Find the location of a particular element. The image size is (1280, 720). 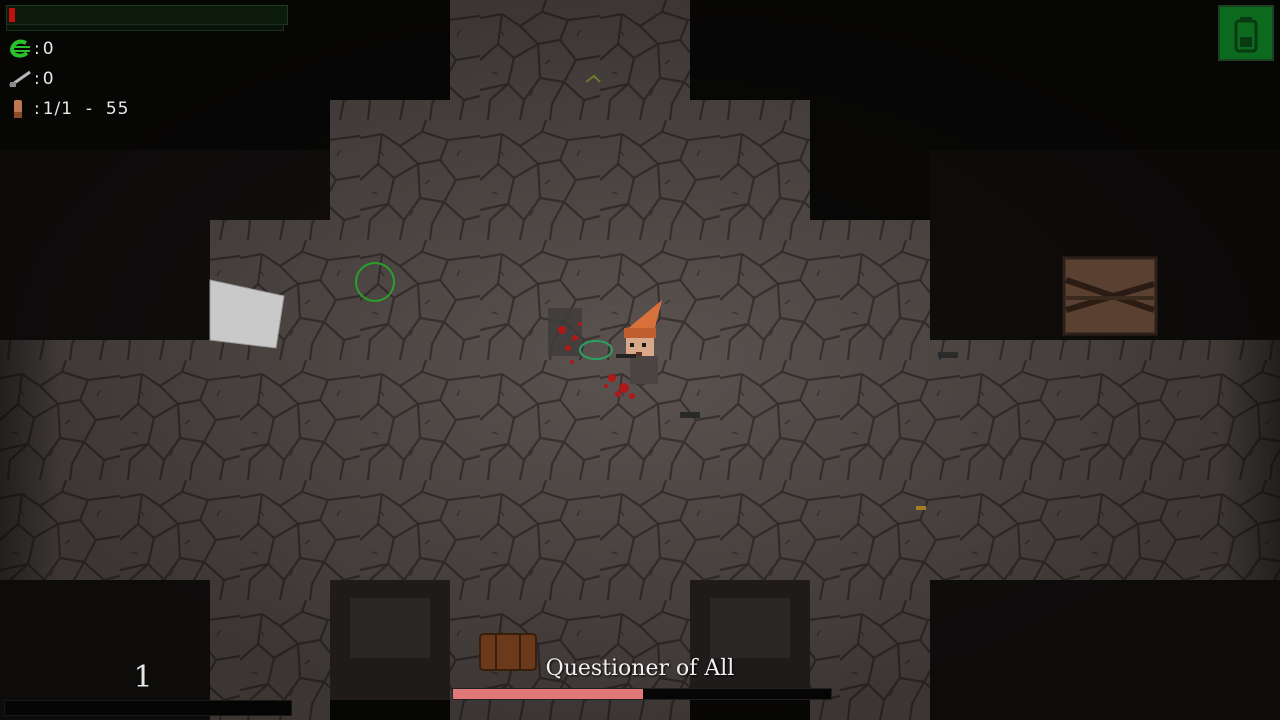

green-currency-icon is located at coordinates (20, 49).